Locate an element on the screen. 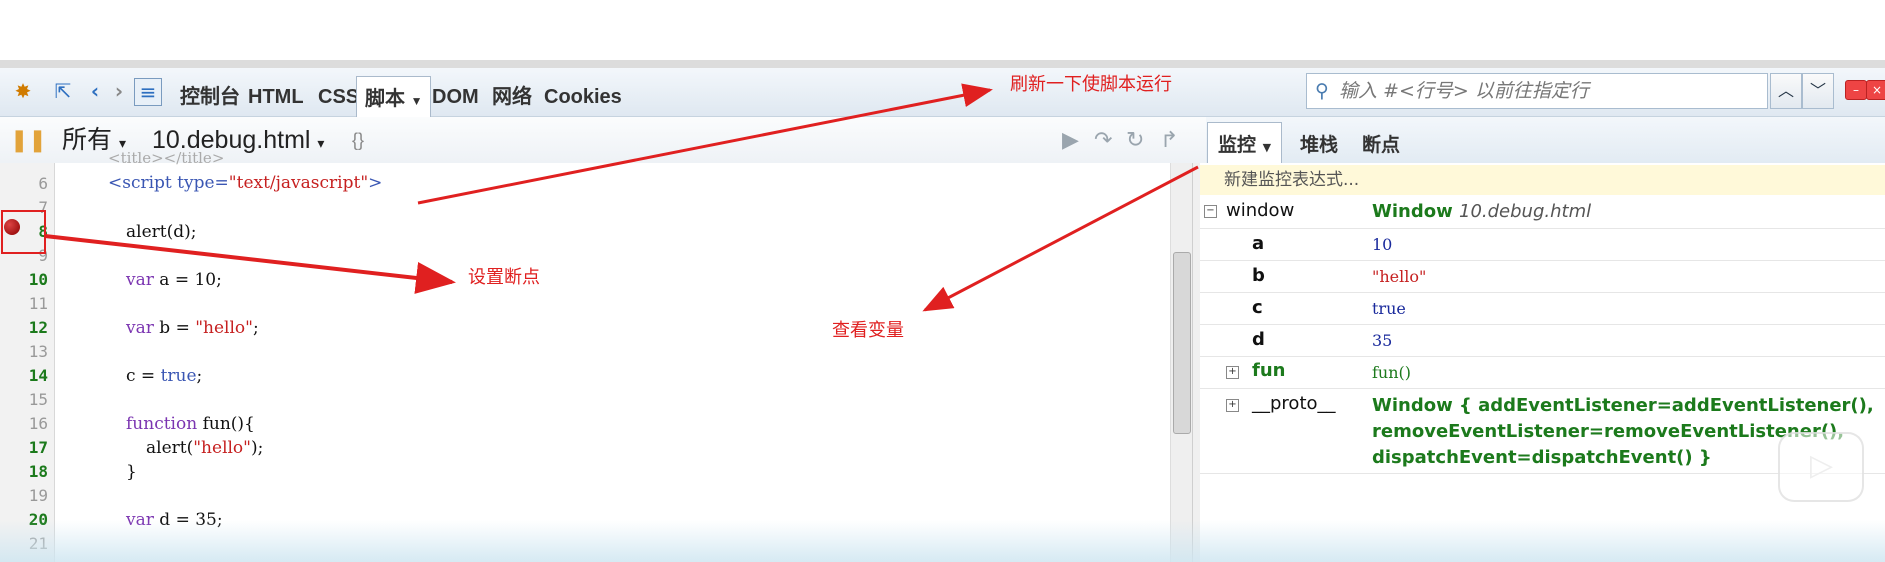 Image resolution: width=1885 pixels, height=562 pixels. play-icon: ▷ is located at coordinates (1822, 465).